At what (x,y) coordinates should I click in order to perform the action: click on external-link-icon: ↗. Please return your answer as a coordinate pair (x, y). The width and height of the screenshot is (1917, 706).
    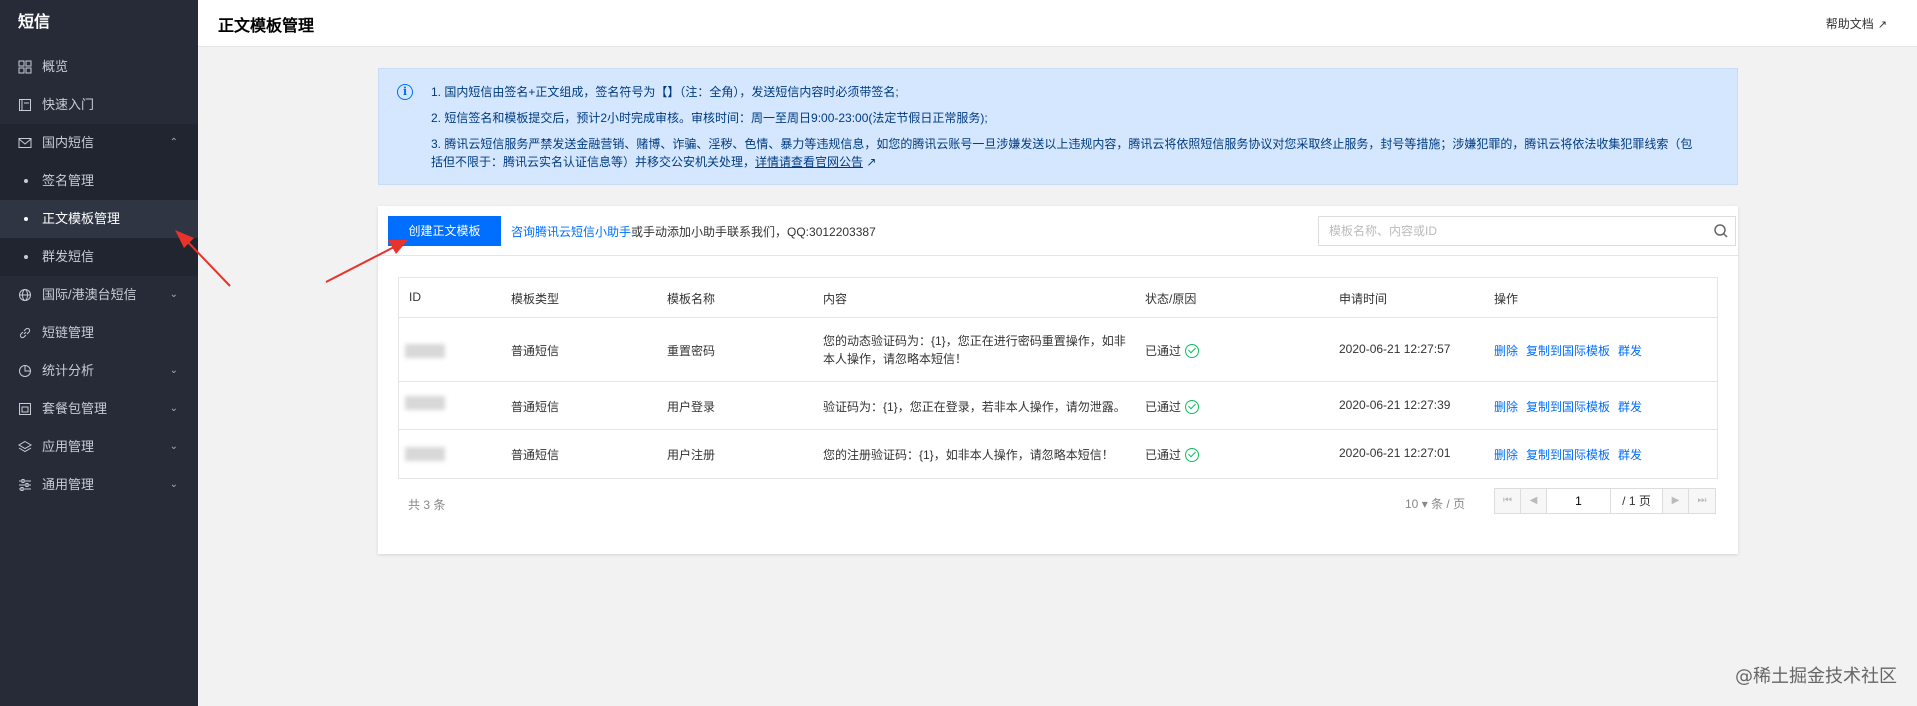
    Looking at the image, I should click on (1882, 25).